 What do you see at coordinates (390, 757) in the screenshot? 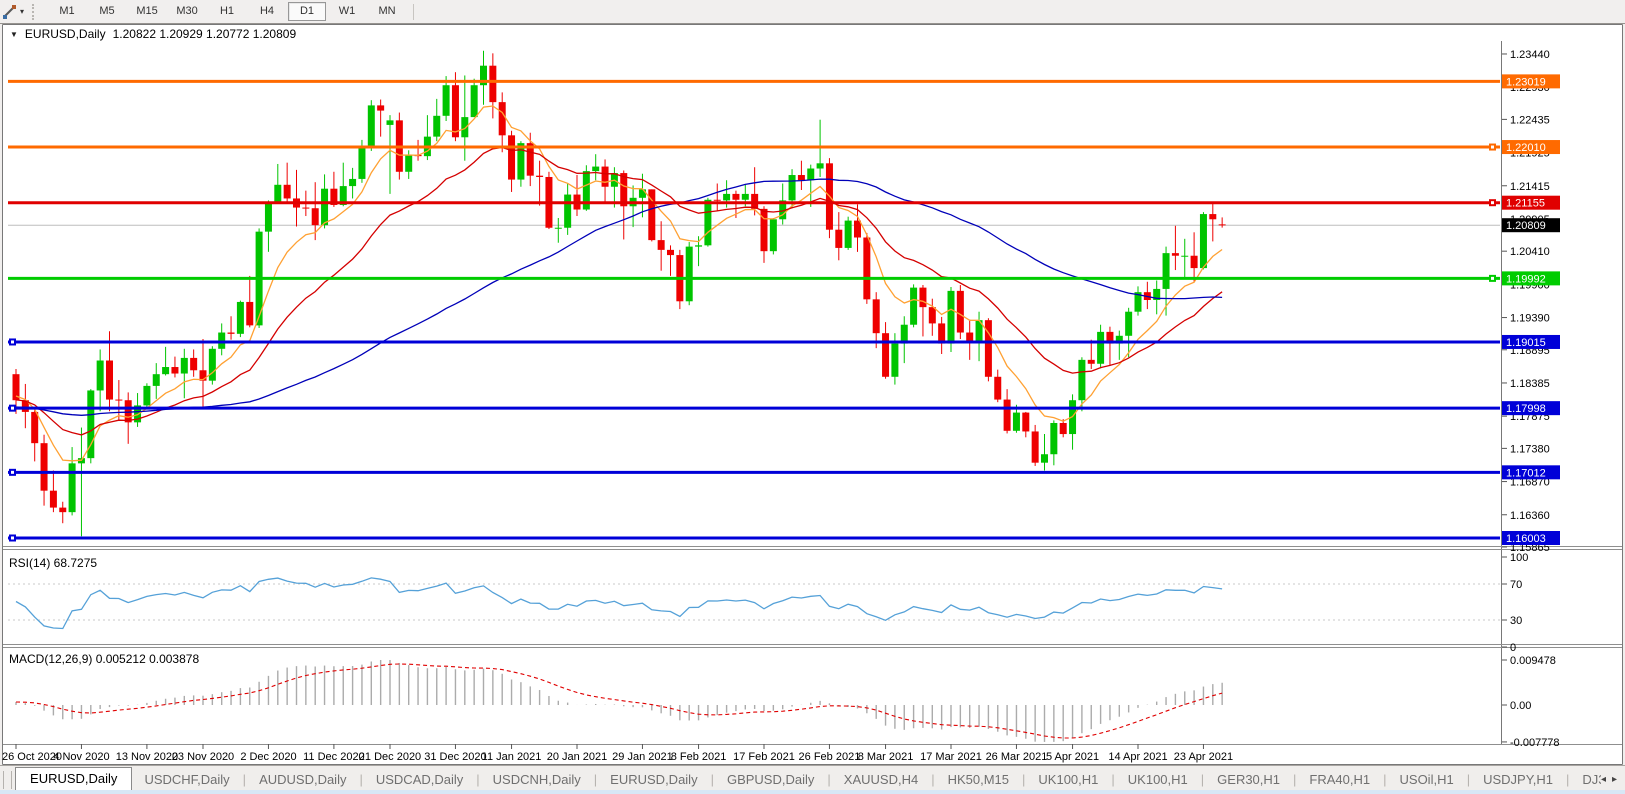
I see `svg-text: 21 Dec 2020` at bounding box center [390, 757].